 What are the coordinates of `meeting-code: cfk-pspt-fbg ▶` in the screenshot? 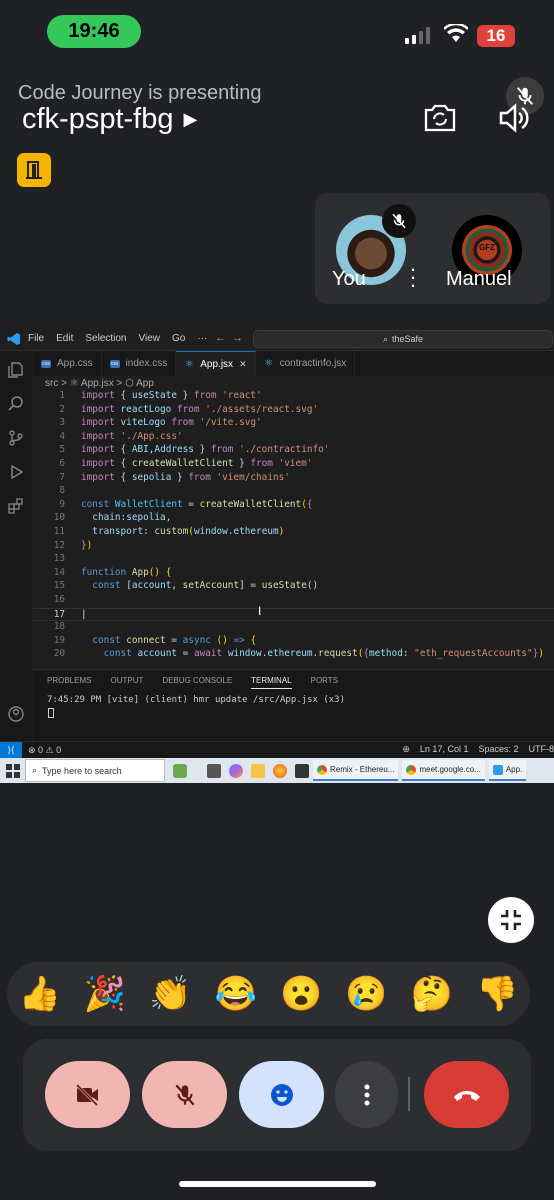 It's located at (109, 119).